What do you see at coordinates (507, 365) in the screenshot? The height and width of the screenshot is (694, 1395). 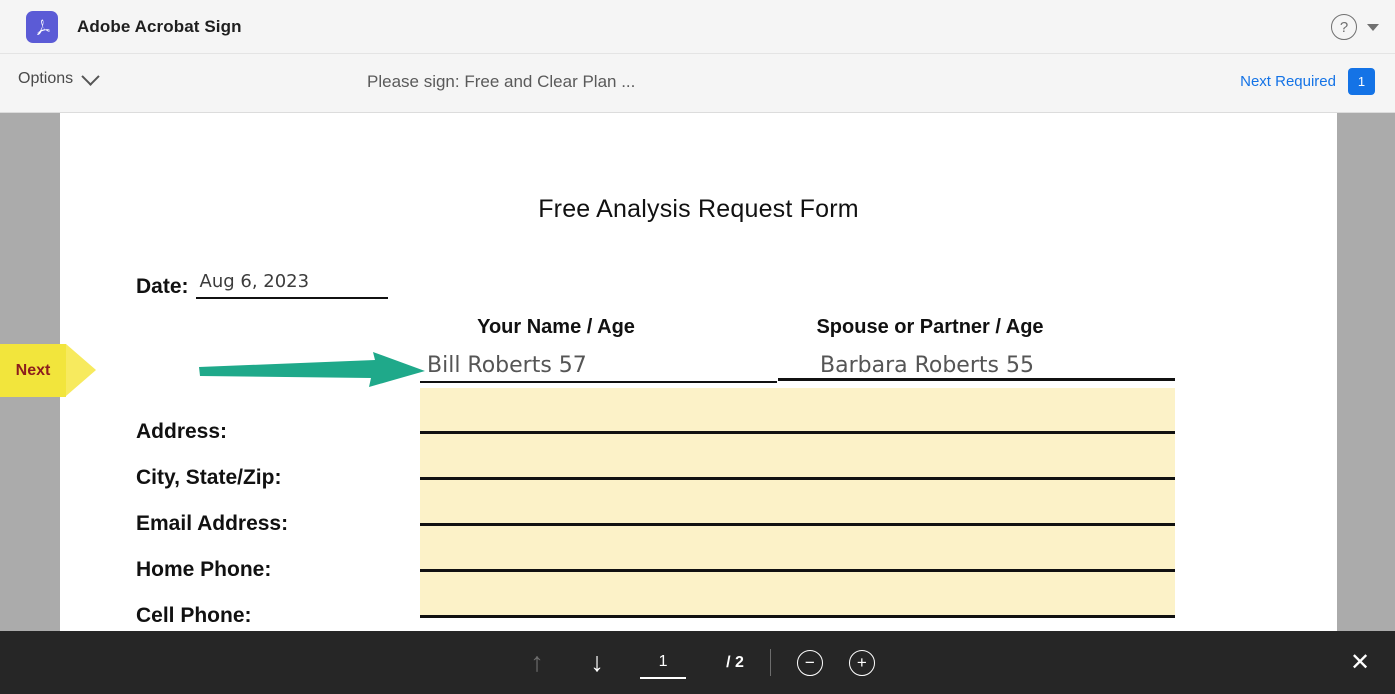 I see `your-name-field-value: Bill Roberts 57` at bounding box center [507, 365].